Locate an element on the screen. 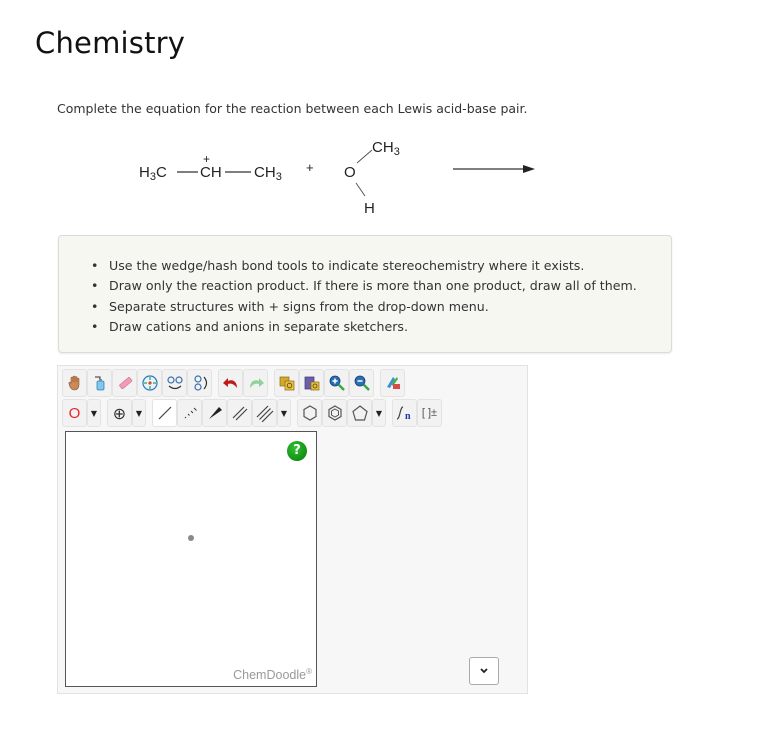  undo-button is located at coordinates (230, 383).